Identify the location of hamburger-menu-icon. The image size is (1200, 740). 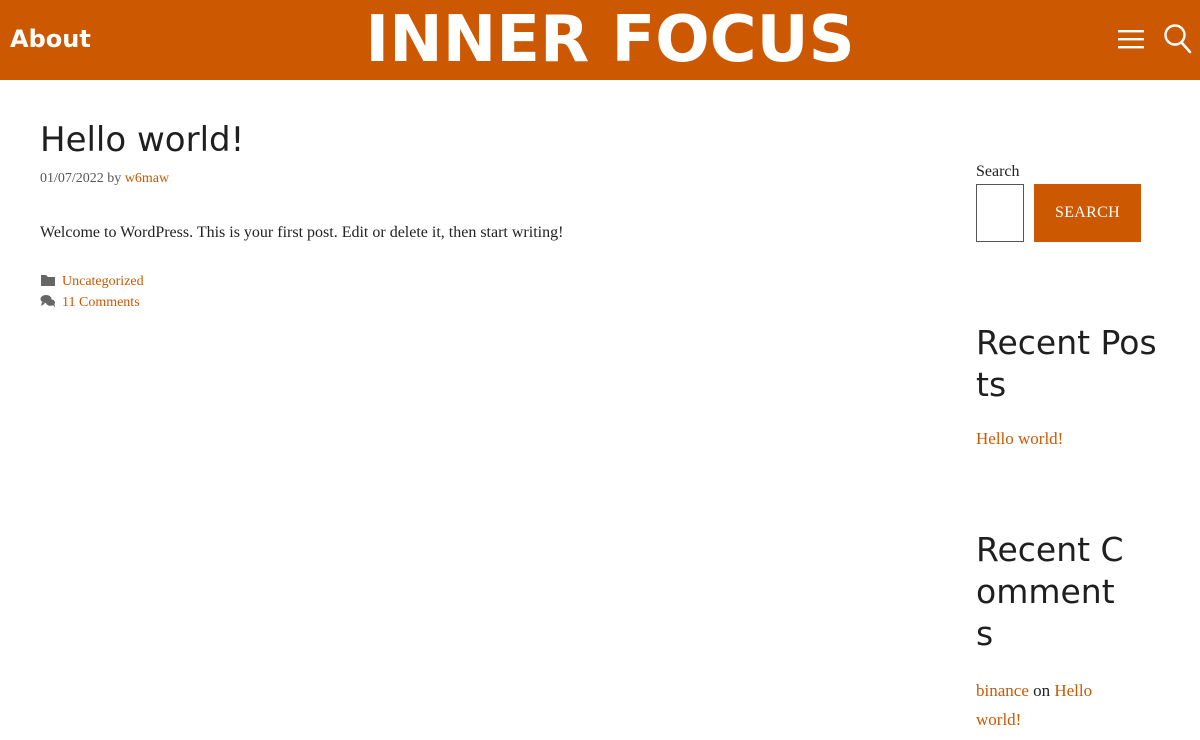
(1131, 39).